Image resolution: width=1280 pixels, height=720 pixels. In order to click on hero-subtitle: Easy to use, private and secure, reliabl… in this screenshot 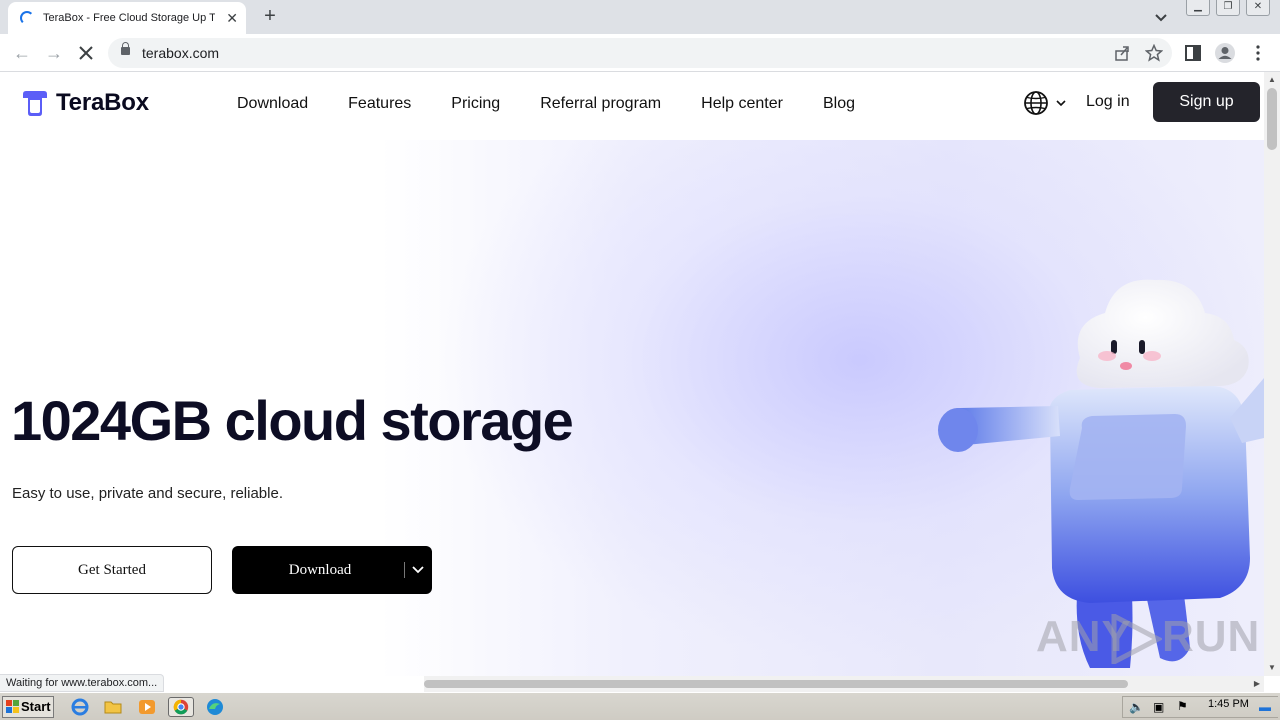, I will do `click(147, 493)`.